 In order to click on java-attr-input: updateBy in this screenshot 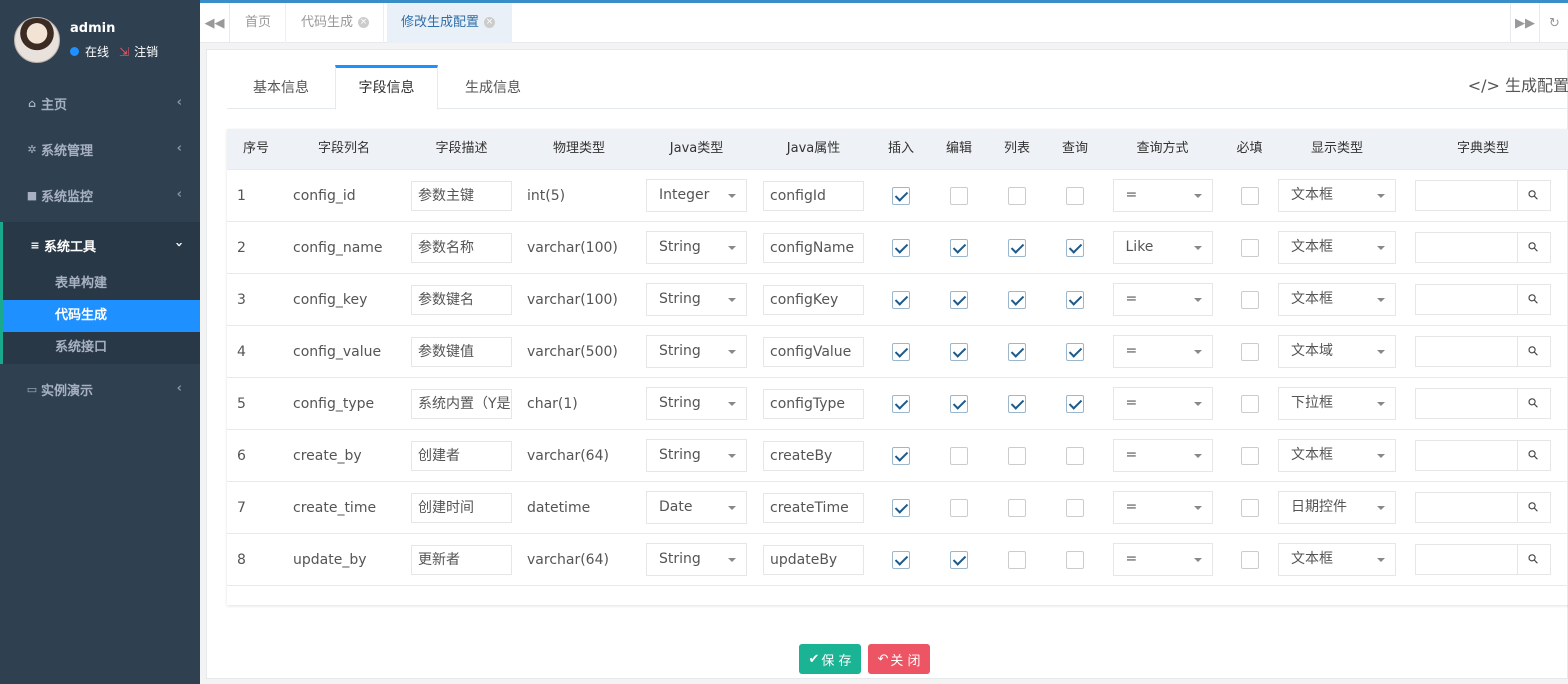, I will do `click(813, 559)`.